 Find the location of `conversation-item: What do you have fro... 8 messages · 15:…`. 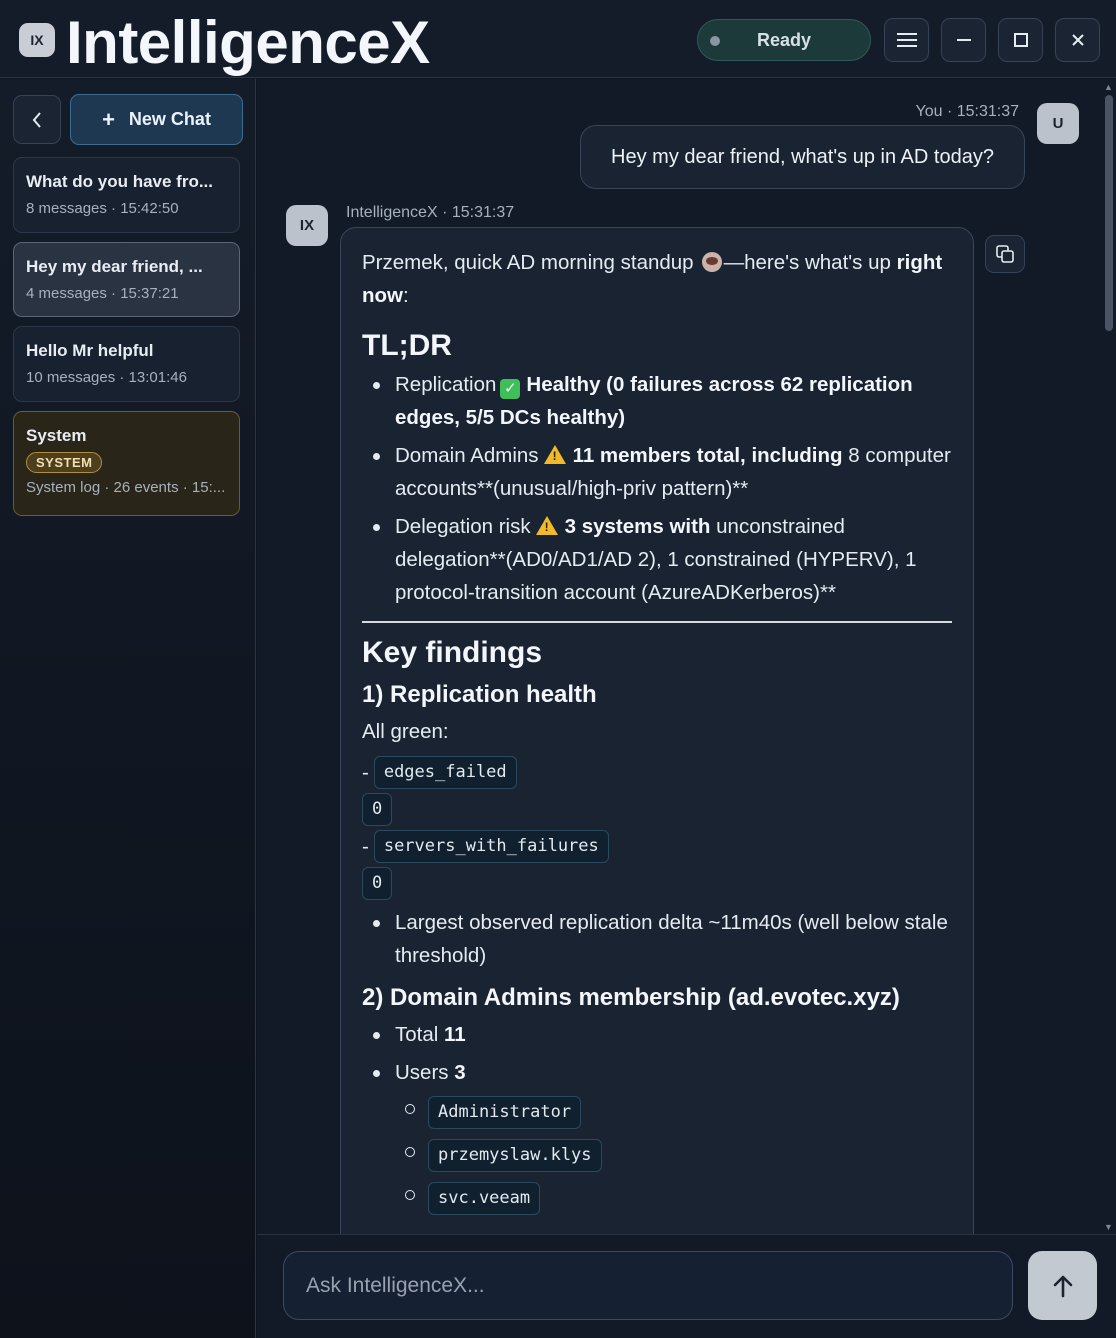

conversation-item: What do you have fro... 8 messages · 15:… is located at coordinates (126, 195).